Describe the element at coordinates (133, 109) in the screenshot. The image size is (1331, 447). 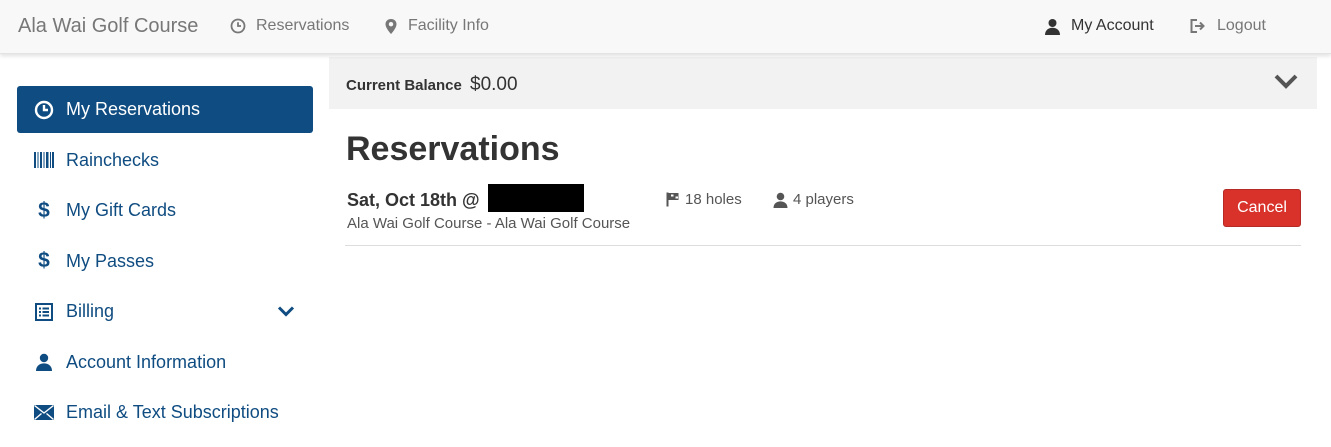
I see `sidebar-item-label: My Reservations` at that location.